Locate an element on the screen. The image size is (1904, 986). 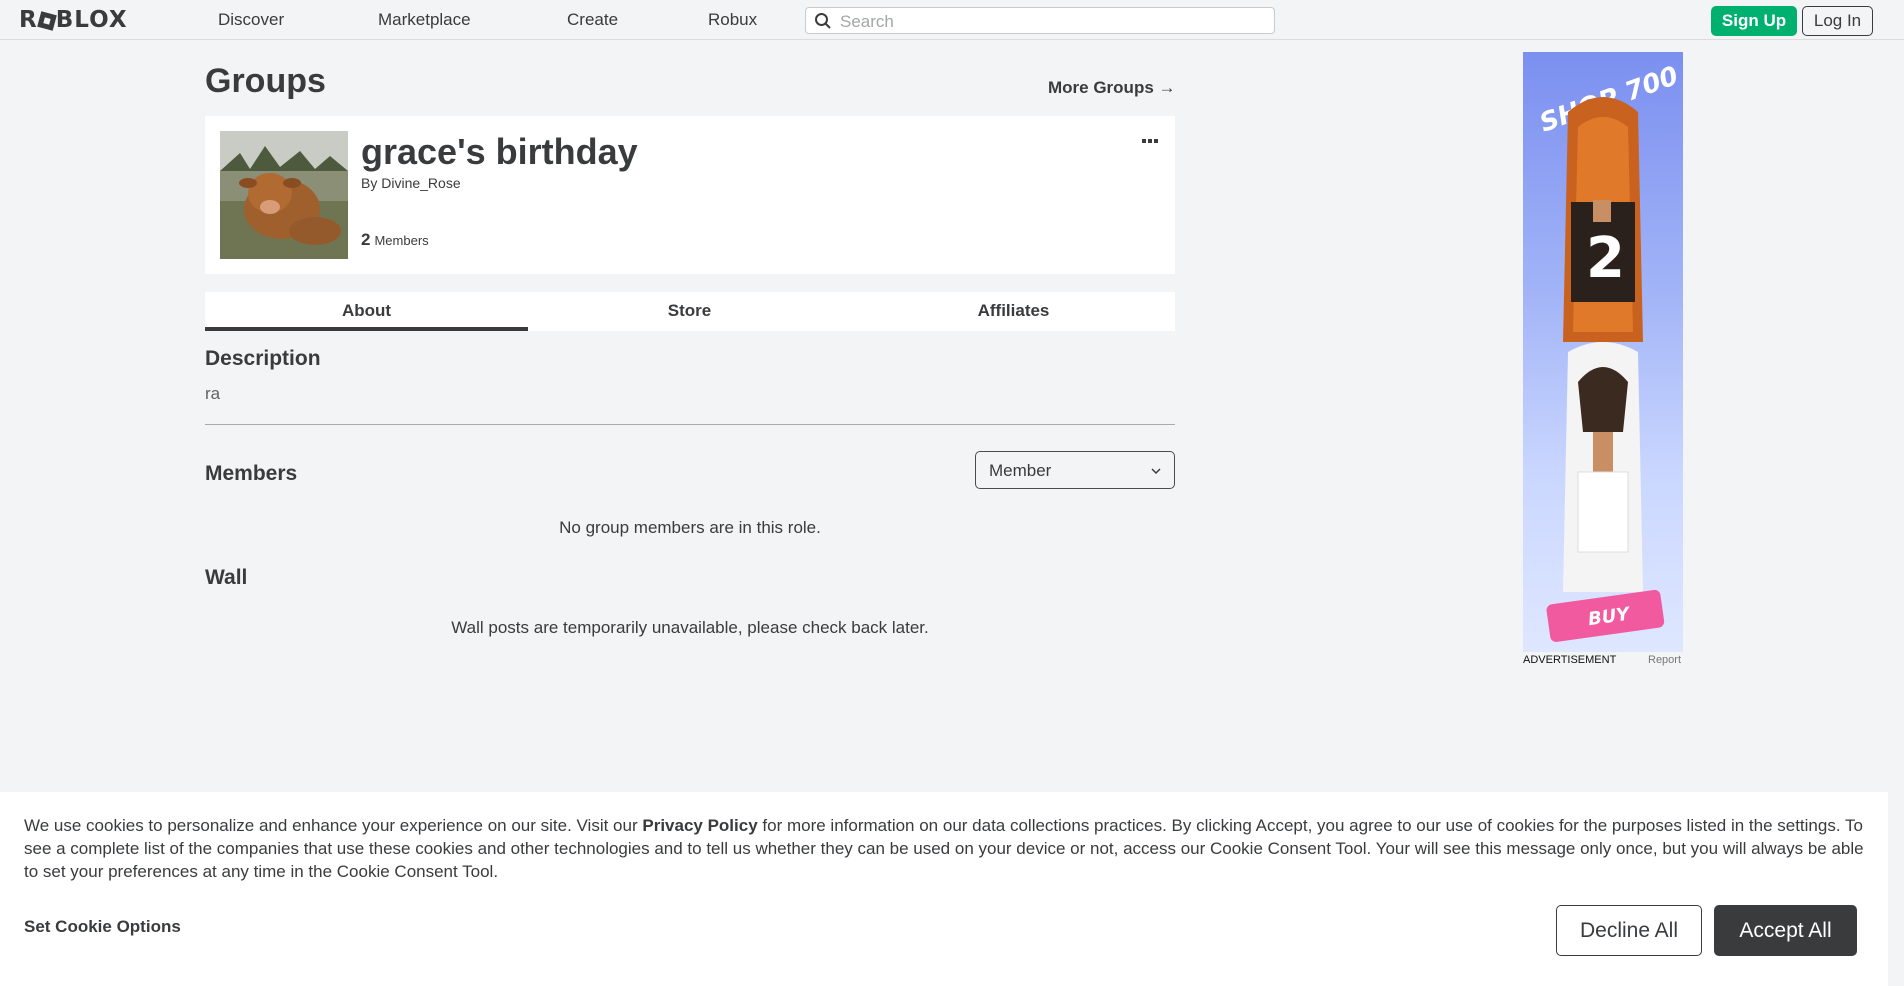
nav-marketplace: Marketplace is located at coordinates (424, 20).